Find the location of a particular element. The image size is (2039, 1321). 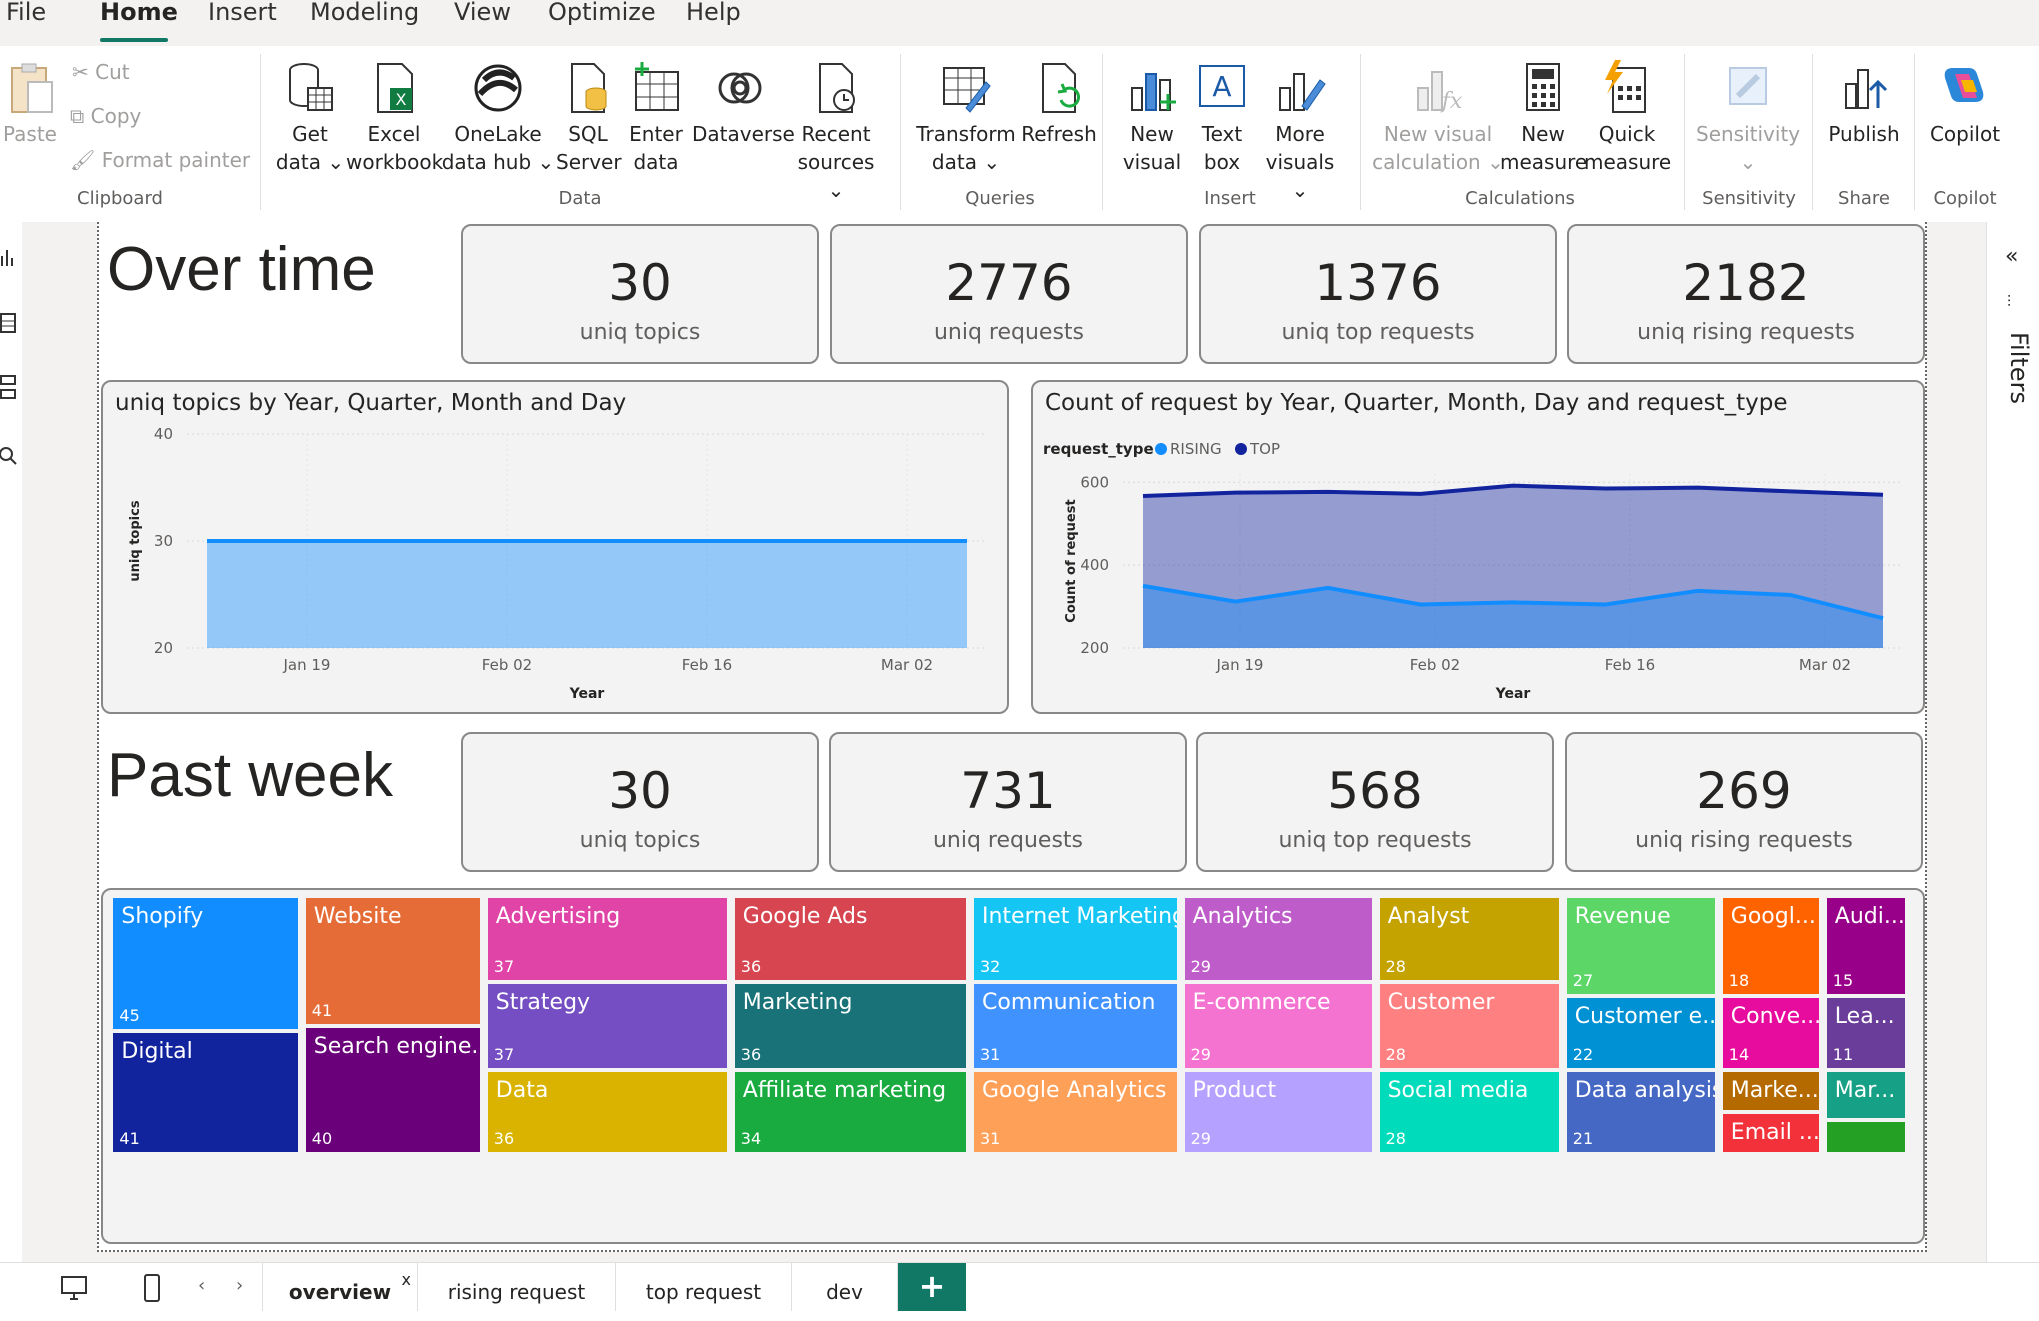

treemap-tile: Search engine... 40 is located at coordinates (392, 1090).